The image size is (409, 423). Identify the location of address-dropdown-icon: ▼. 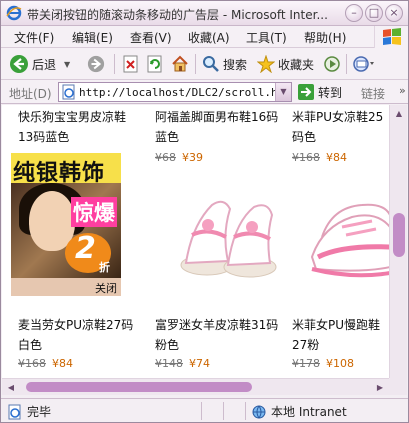
(283, 92).